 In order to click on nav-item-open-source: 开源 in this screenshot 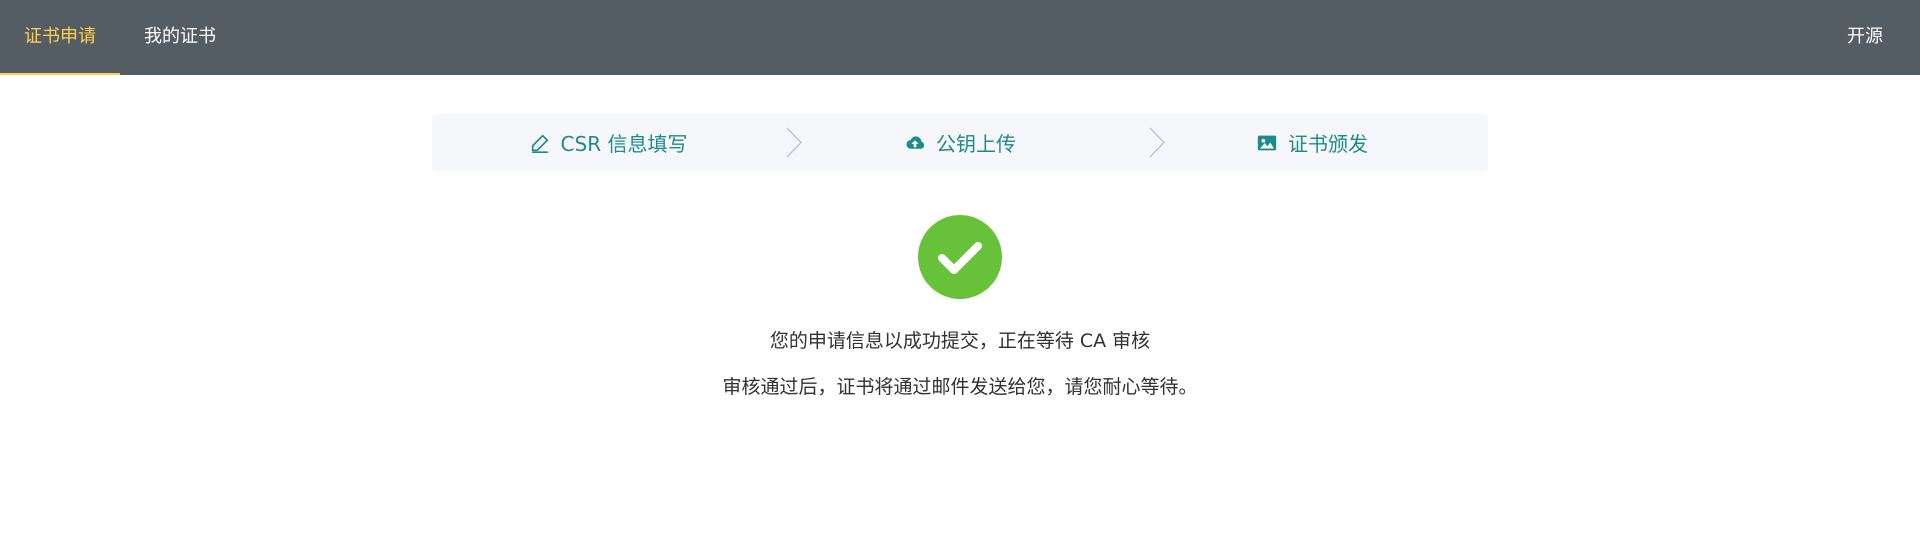, I will do `click(1865, 37)`.